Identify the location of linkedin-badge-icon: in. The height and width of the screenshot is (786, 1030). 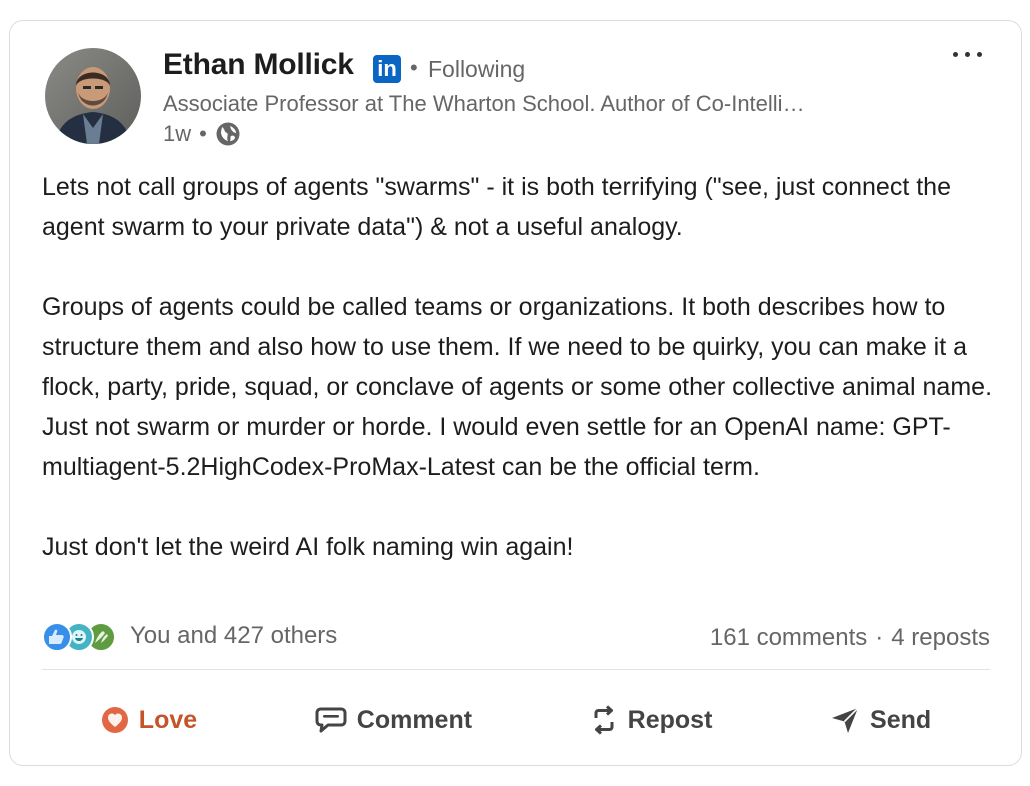
(387, 69).